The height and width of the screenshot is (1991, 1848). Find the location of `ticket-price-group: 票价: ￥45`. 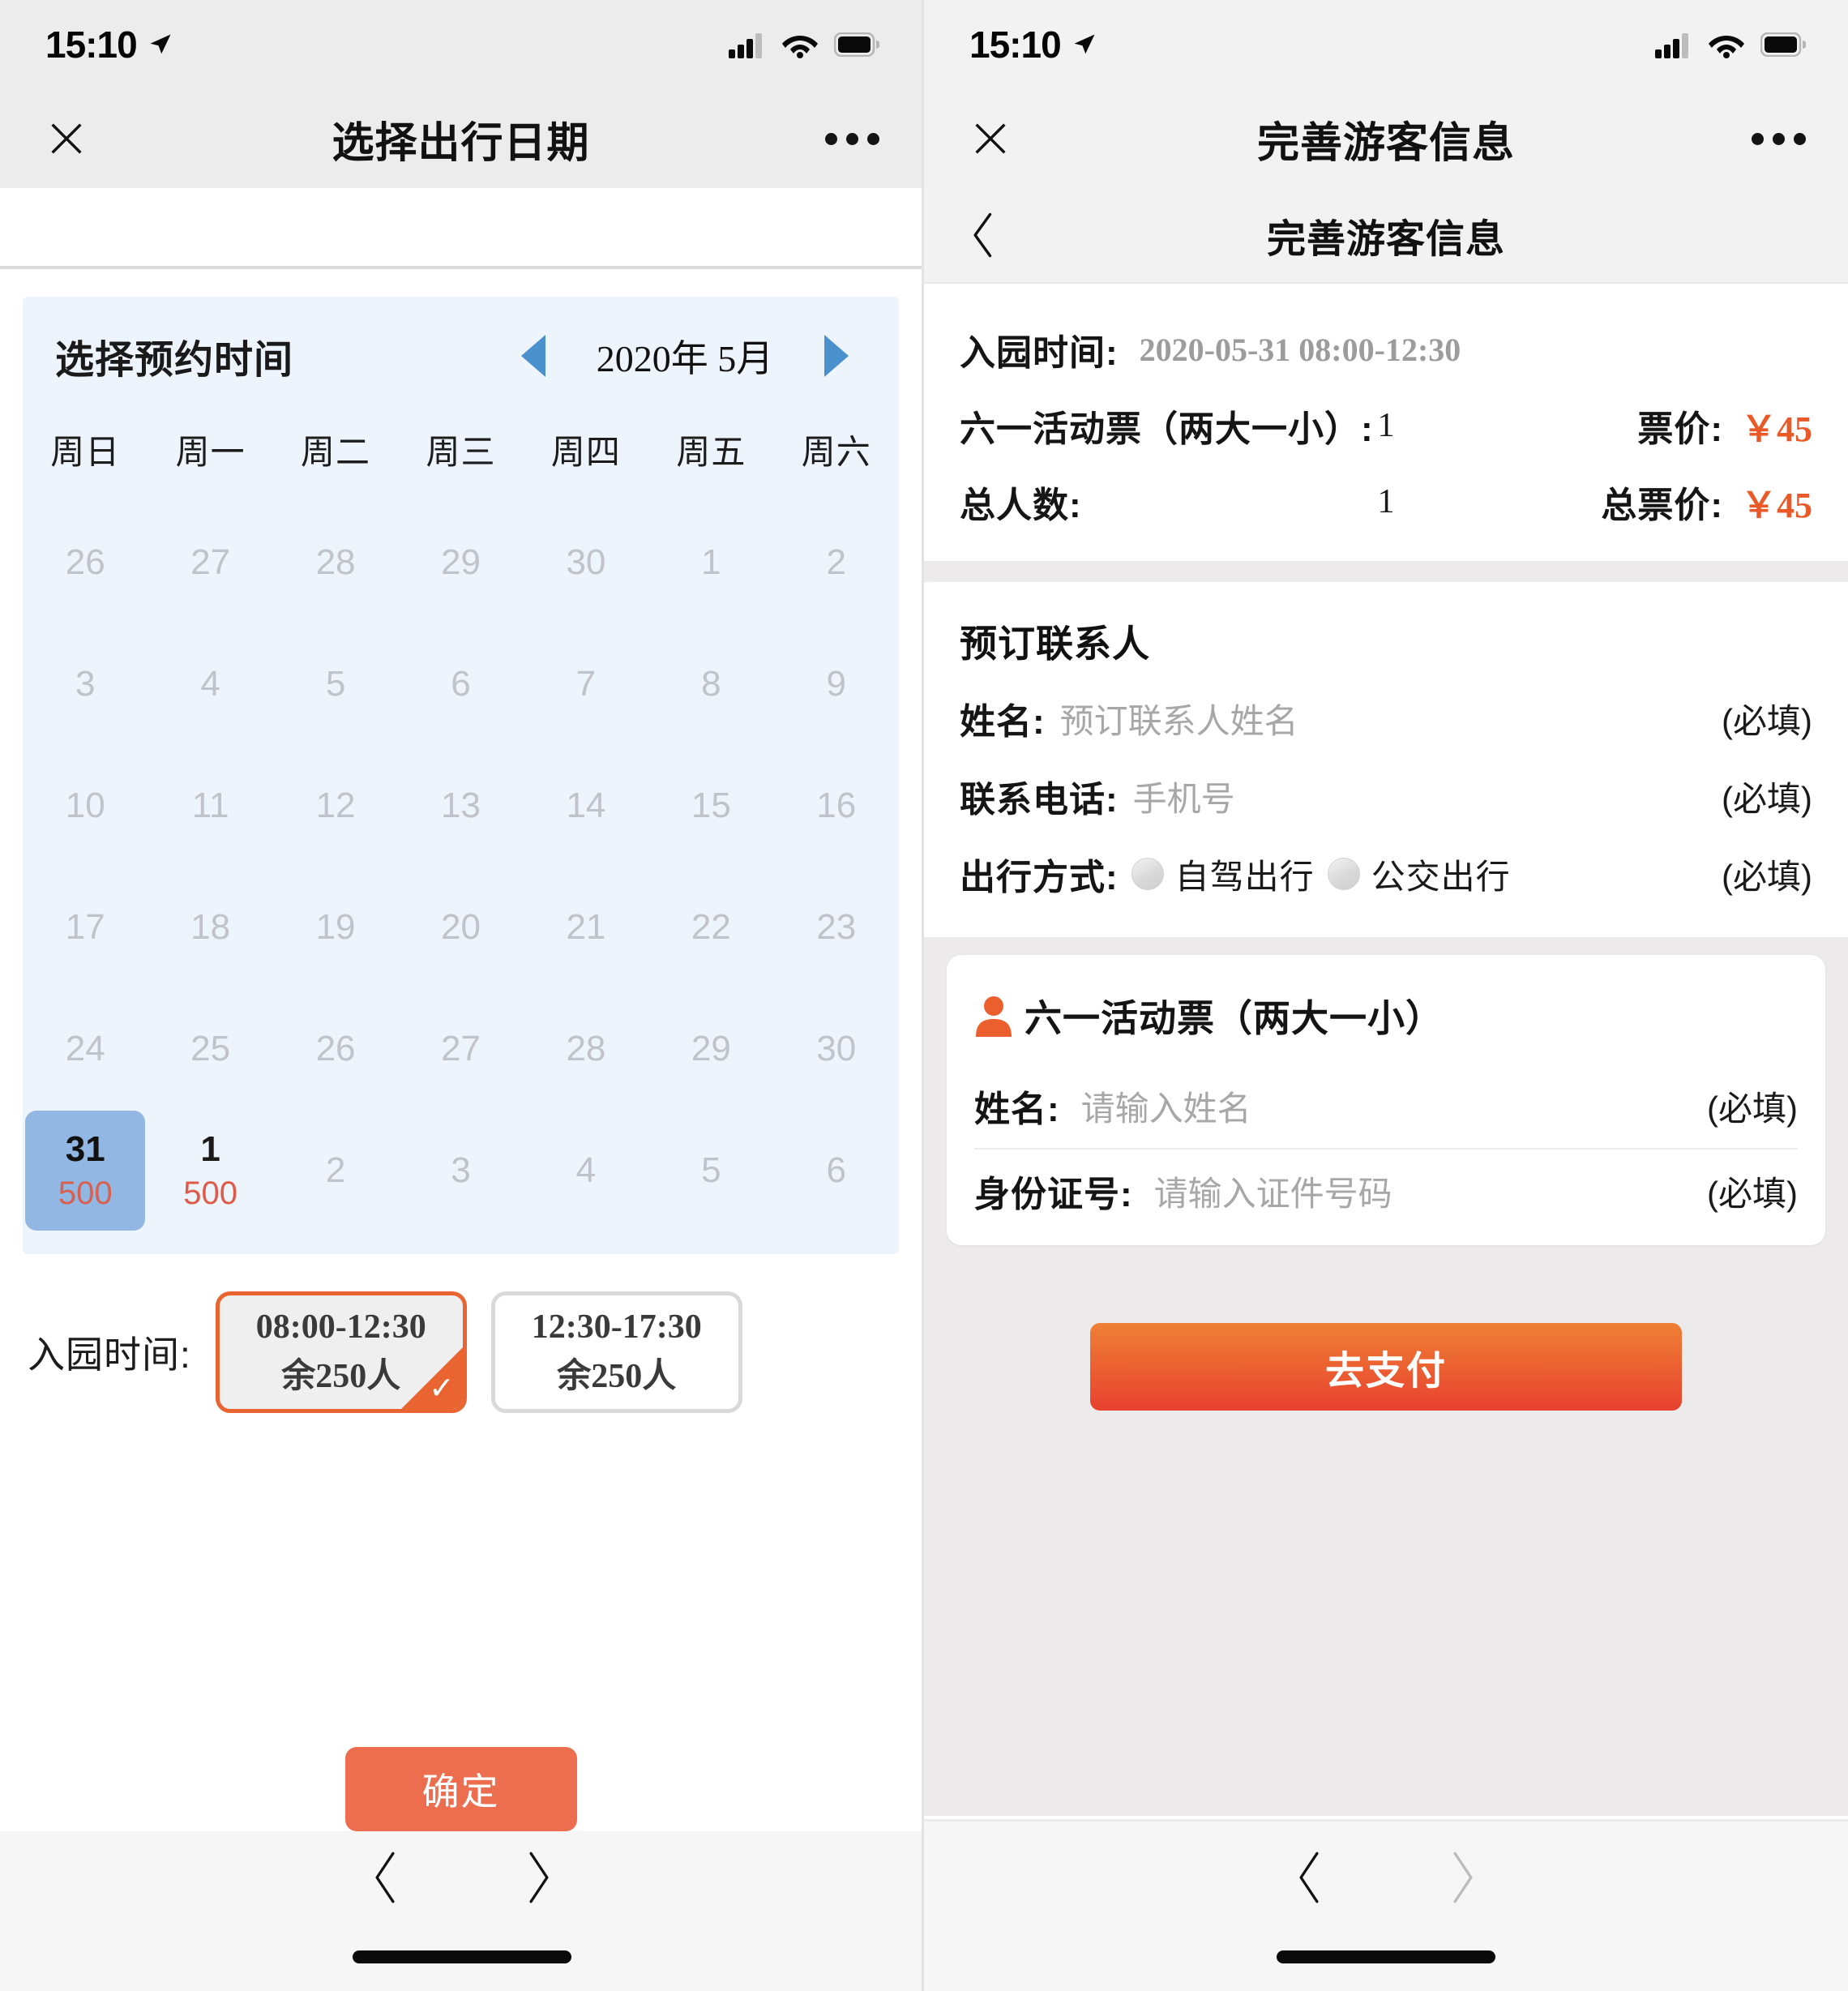

ticket-price-group: 票价: ￥45 is located at coordinates (1724, 426).